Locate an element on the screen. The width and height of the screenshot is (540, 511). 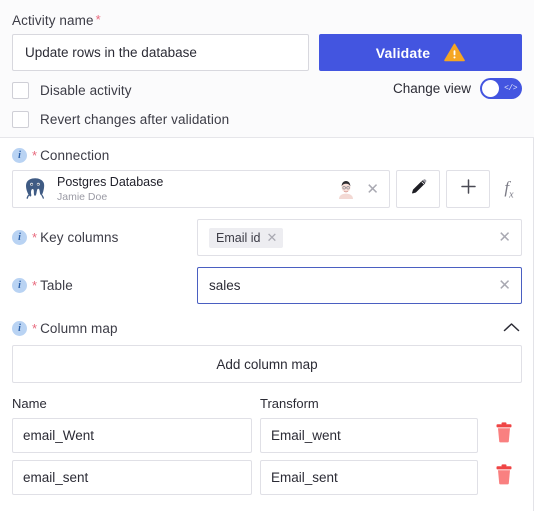
toggle-knob is located at coordinates (490, 88).